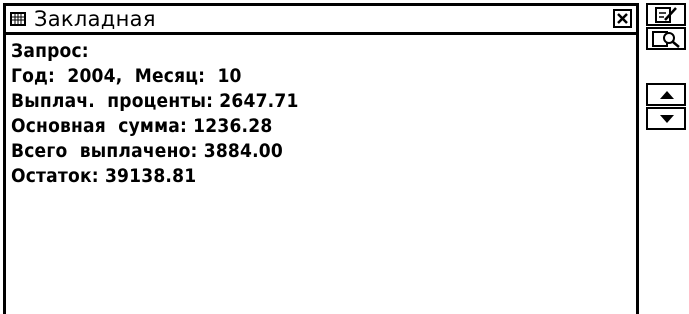  Describe the element at coordinates (147, 151) in the screenshot. I see `total-paid-line: Всего выплачено: 3884.00` at that location.